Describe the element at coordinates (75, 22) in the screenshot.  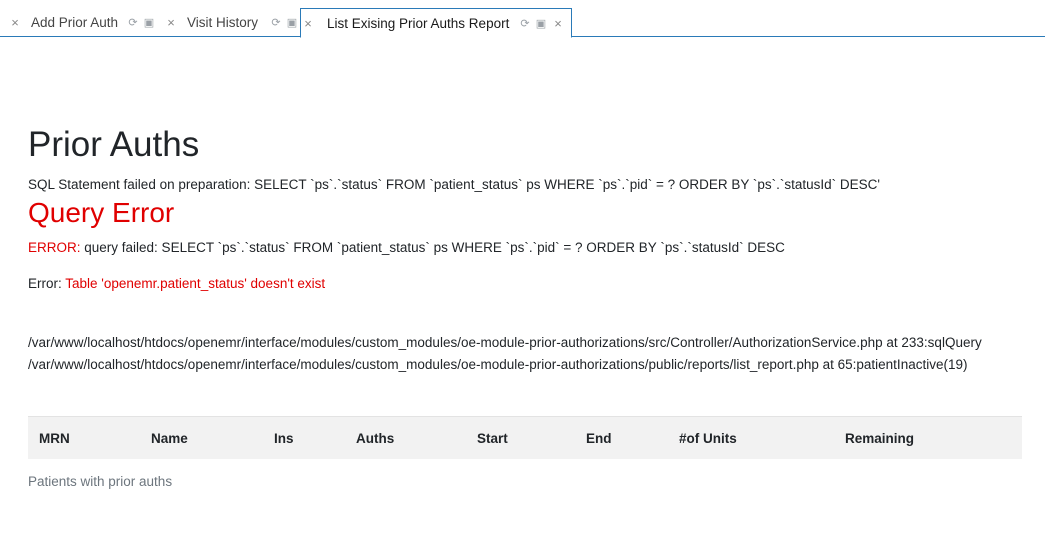
I see `tab-label: Add Prior Auth` at that location.